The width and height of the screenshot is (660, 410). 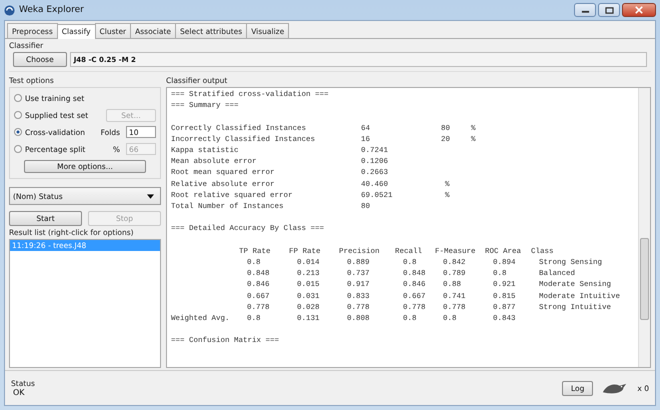 I want to click on dropdown-arrow-icon, so click(x=150, y=196).